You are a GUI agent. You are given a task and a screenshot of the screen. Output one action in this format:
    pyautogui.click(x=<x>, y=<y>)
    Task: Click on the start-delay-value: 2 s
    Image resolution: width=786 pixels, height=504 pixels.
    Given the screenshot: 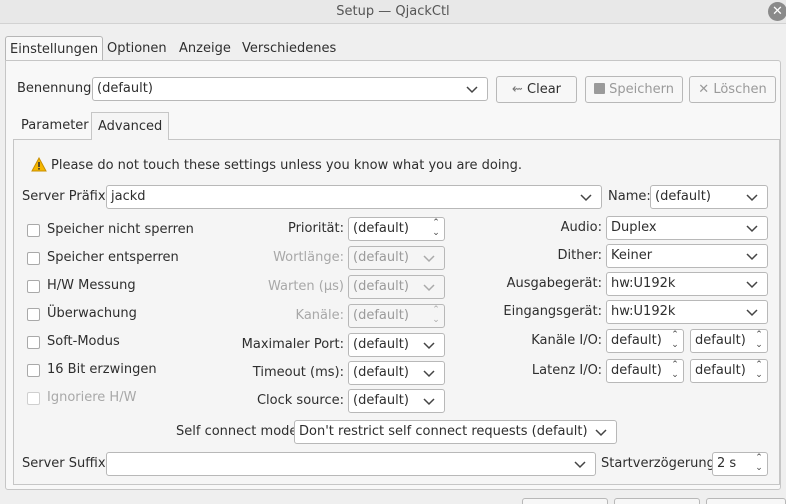 What is the action you would take?
    pyautogui.click(x=727, y=463)
    